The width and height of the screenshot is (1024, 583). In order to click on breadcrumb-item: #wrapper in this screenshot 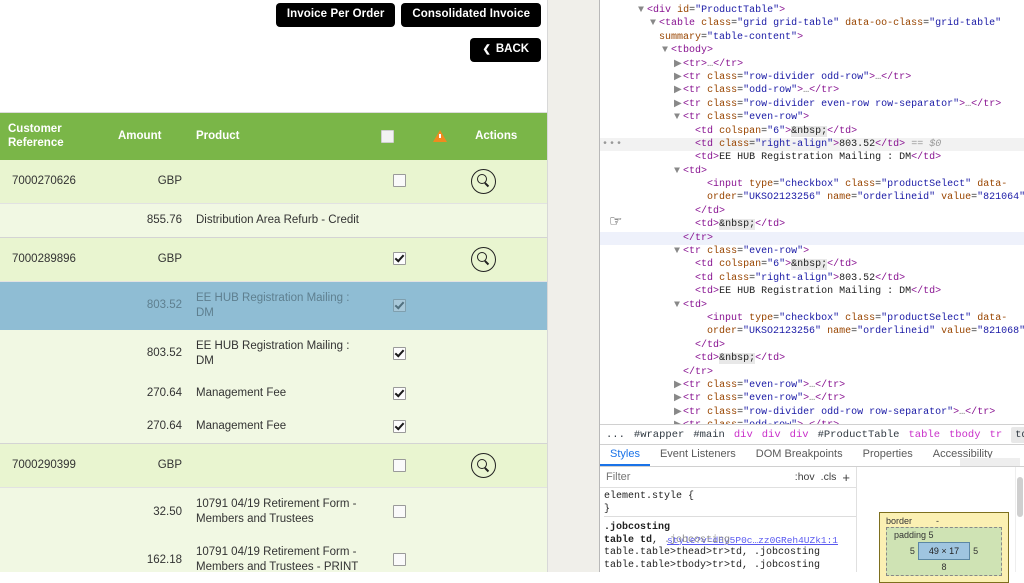, I will do `click(659, 435)`.